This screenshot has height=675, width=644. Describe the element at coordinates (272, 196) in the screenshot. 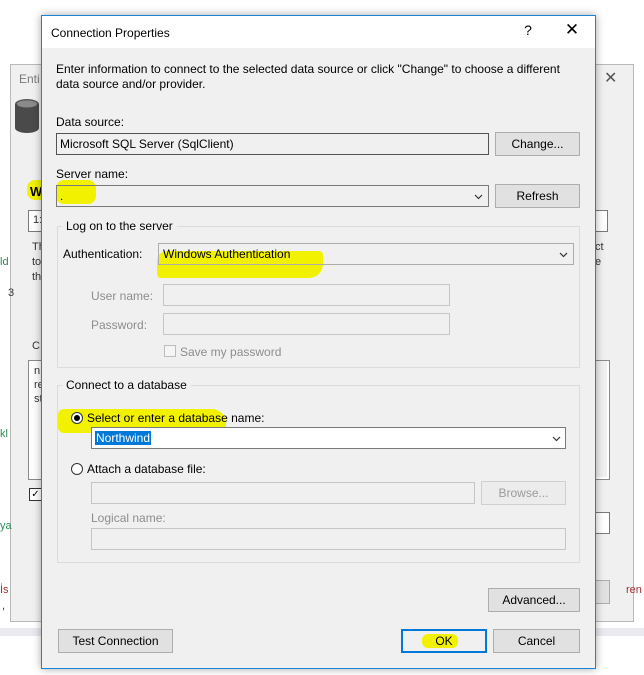

I see `server-name-combo: .` at that location.